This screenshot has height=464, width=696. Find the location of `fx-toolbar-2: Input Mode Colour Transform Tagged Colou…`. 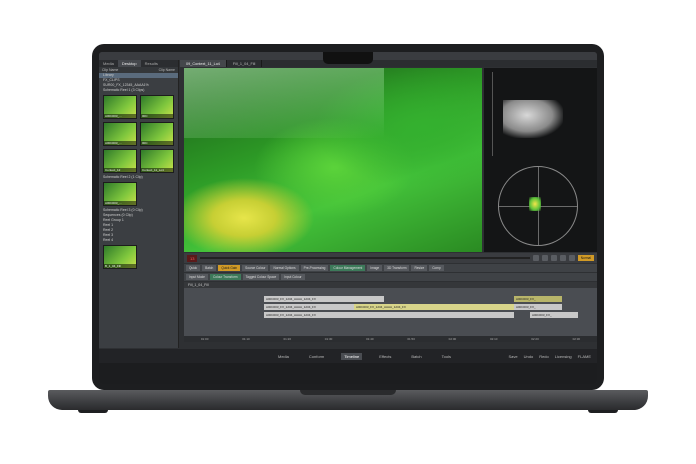

fx-toolbar-2: Input Mode Colour Transform Tagged Colou… is located at coordinates (390, 277).